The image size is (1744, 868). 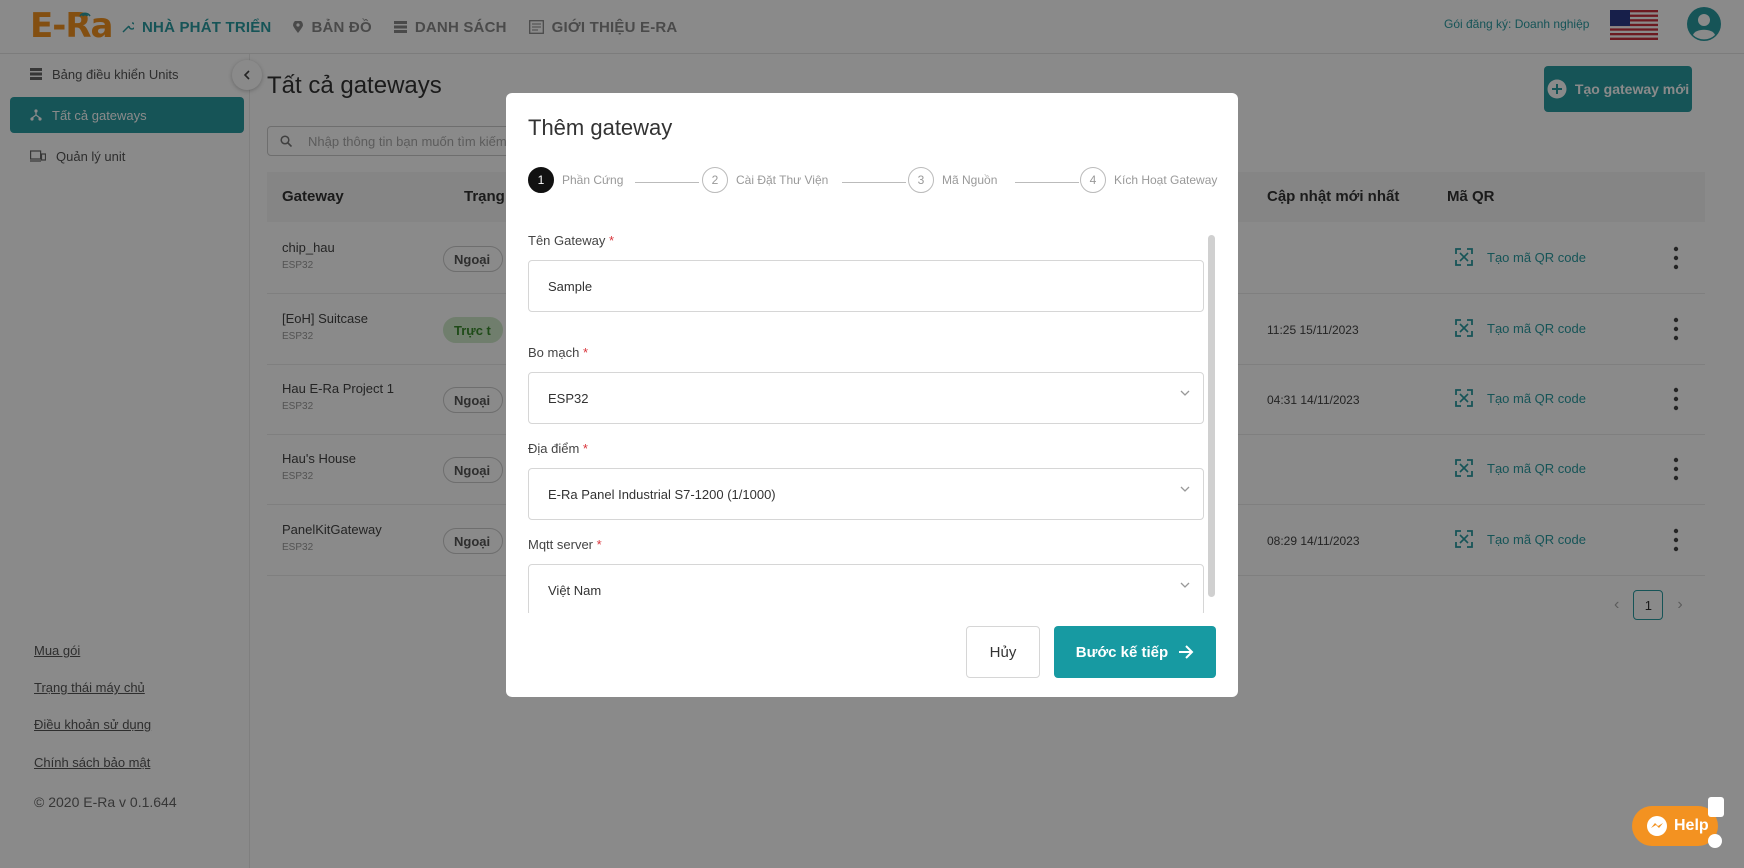 I want to click on next-step-label: Bước kế tiếp, so click(x=1122, y=652).